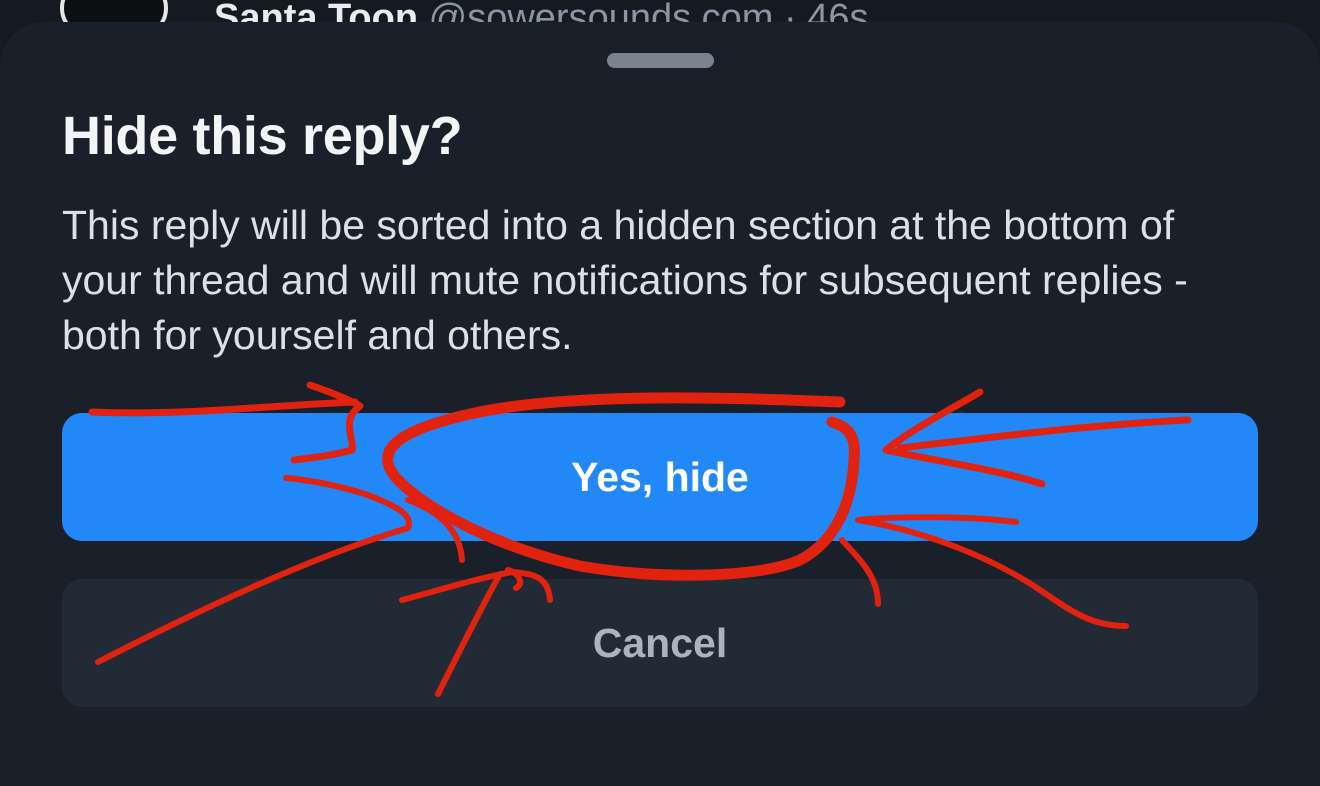 The height and width of the screenshot is (786, 1320). I want to click on cancel-button: Cancel, so click(660, 643).